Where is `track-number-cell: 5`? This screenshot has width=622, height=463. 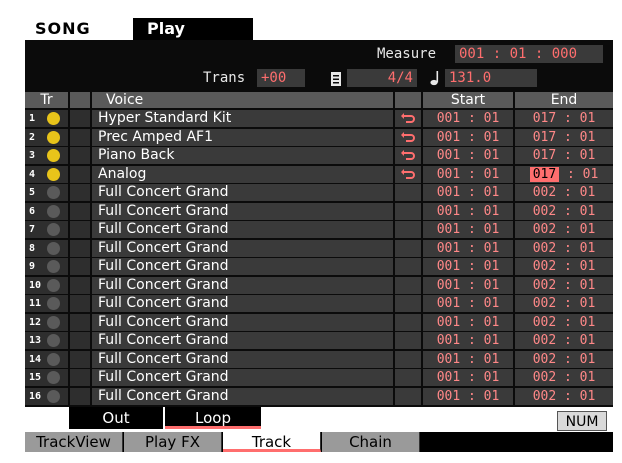 track-number-cell: 5 is located at coordinates (46, 192).